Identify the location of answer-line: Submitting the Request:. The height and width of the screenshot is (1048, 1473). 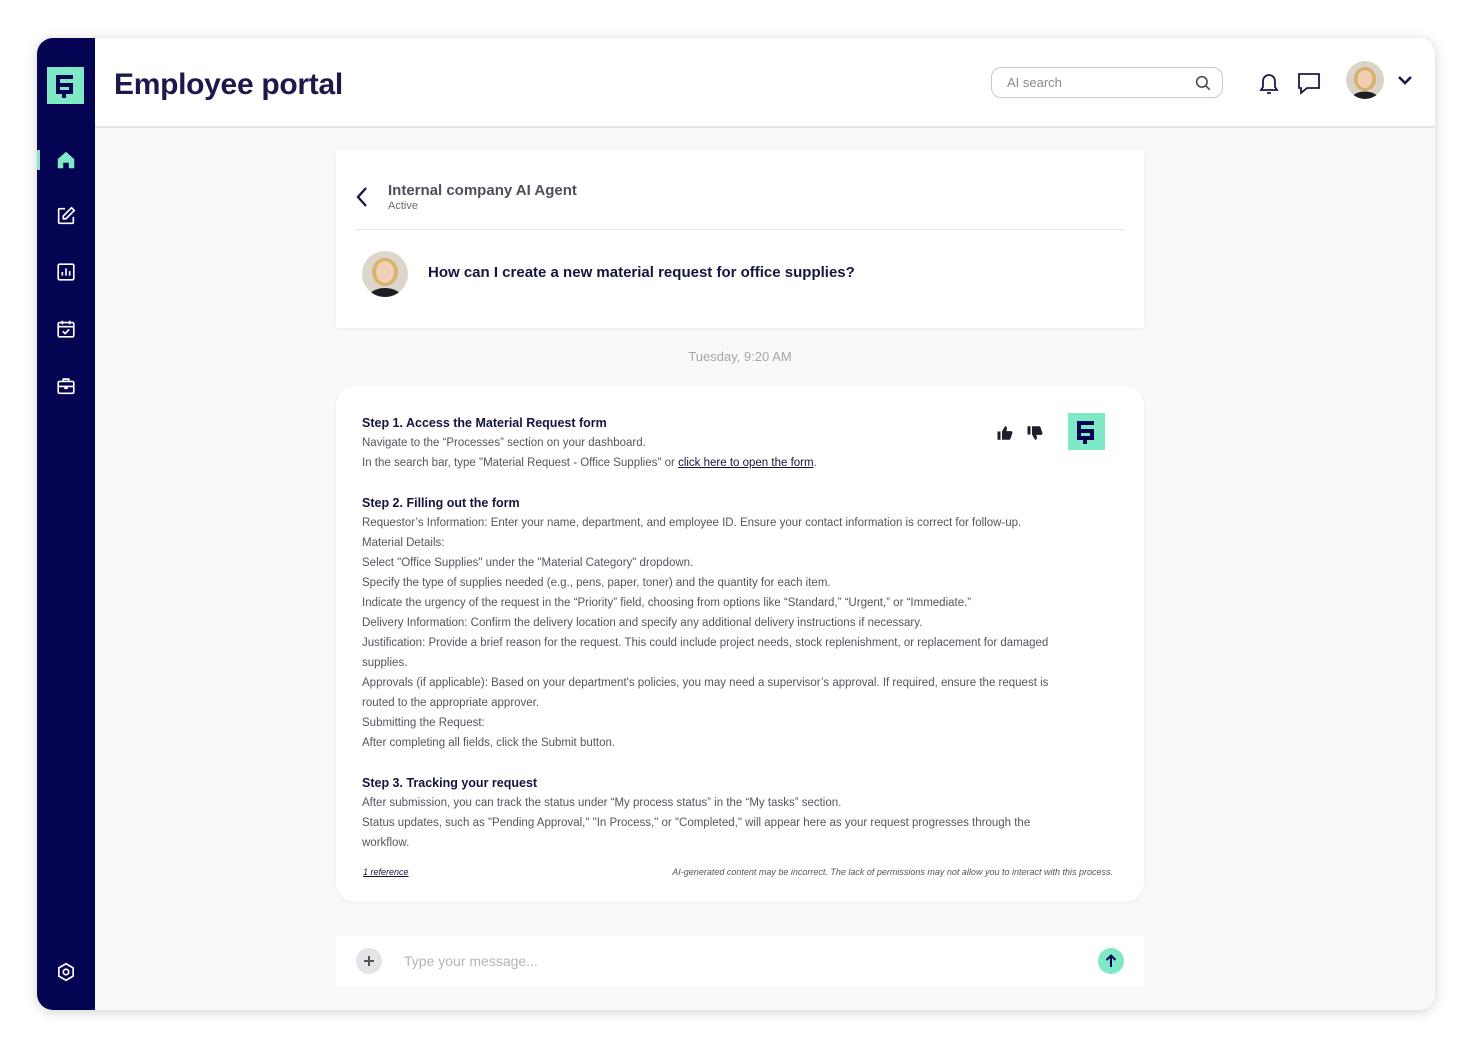
(423, 723).